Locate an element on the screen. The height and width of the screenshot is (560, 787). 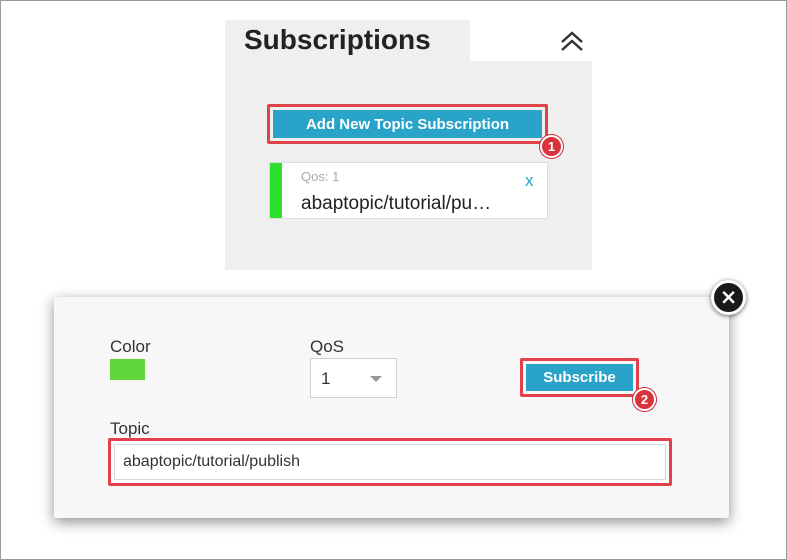
double-chevron-up-icon is located at coordinates (572, 41).